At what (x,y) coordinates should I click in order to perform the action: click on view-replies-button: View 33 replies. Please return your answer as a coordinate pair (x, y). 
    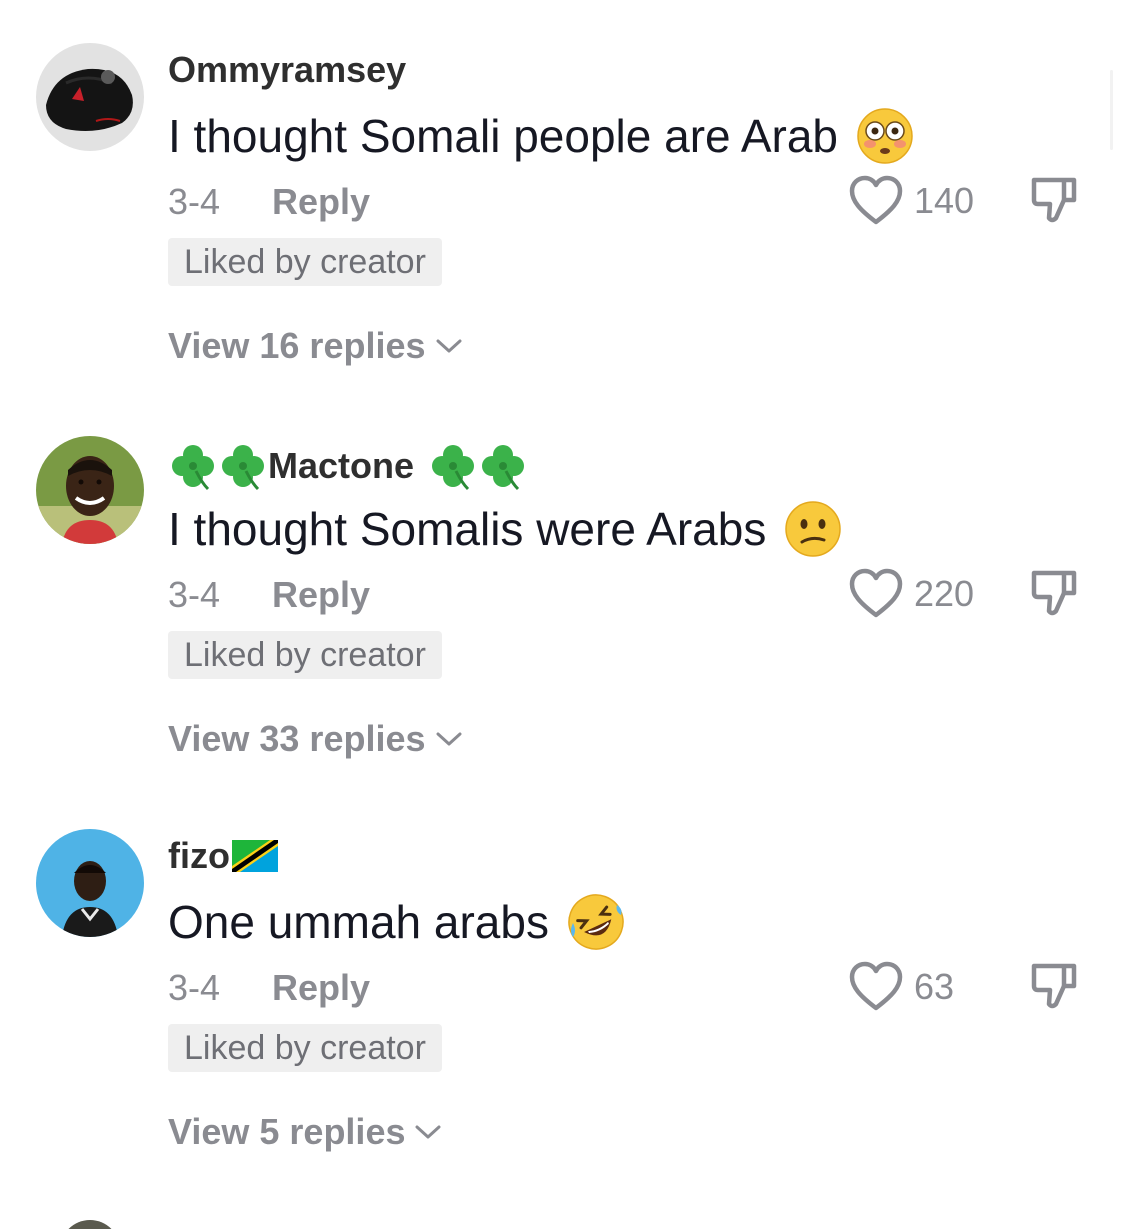
    Looking at the image, I should click on (315, 739).